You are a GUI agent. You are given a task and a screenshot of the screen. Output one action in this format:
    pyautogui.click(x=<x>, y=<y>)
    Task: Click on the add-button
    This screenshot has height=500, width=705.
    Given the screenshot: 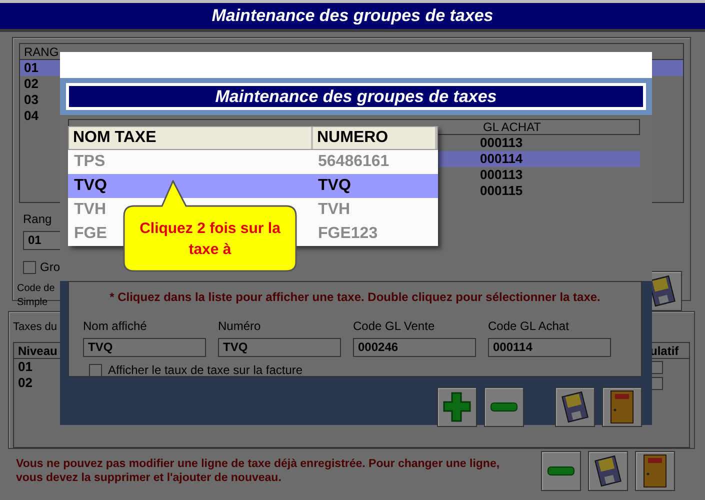 What is the action you would take?
    pyautogui.click(x=457, y=407)
    